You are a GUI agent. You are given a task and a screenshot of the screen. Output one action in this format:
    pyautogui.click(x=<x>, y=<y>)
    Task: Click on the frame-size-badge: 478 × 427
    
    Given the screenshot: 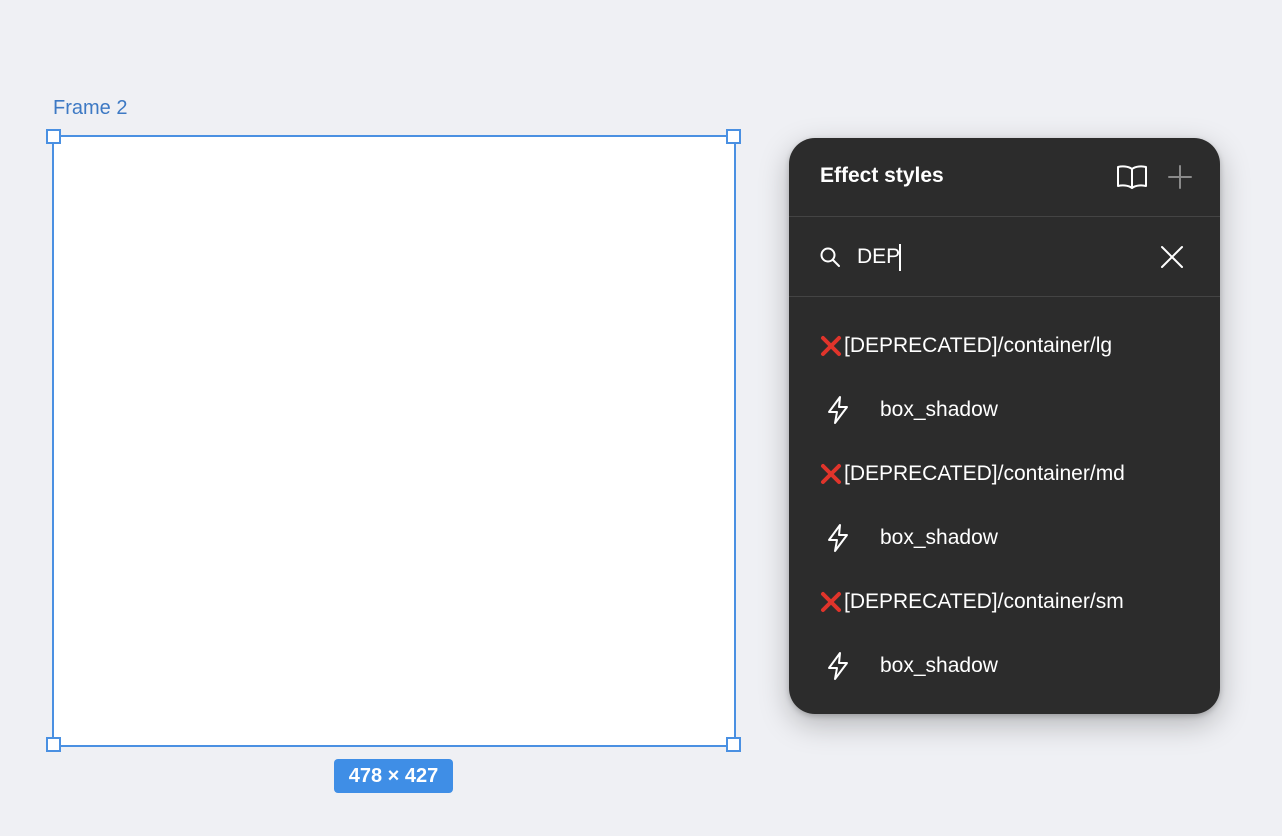 What is the action you would take?
    pyautogui.click(x=393, y=776)
    